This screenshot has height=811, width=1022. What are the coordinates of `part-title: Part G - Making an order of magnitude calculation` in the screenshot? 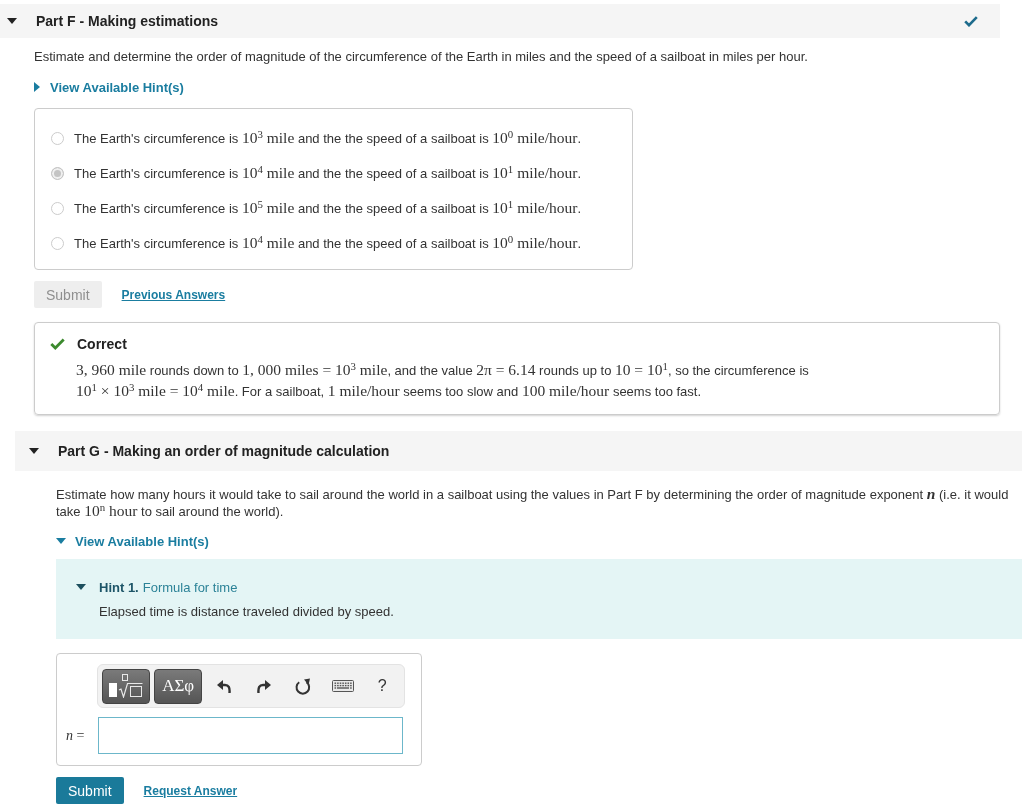 It's located at (224, 451).